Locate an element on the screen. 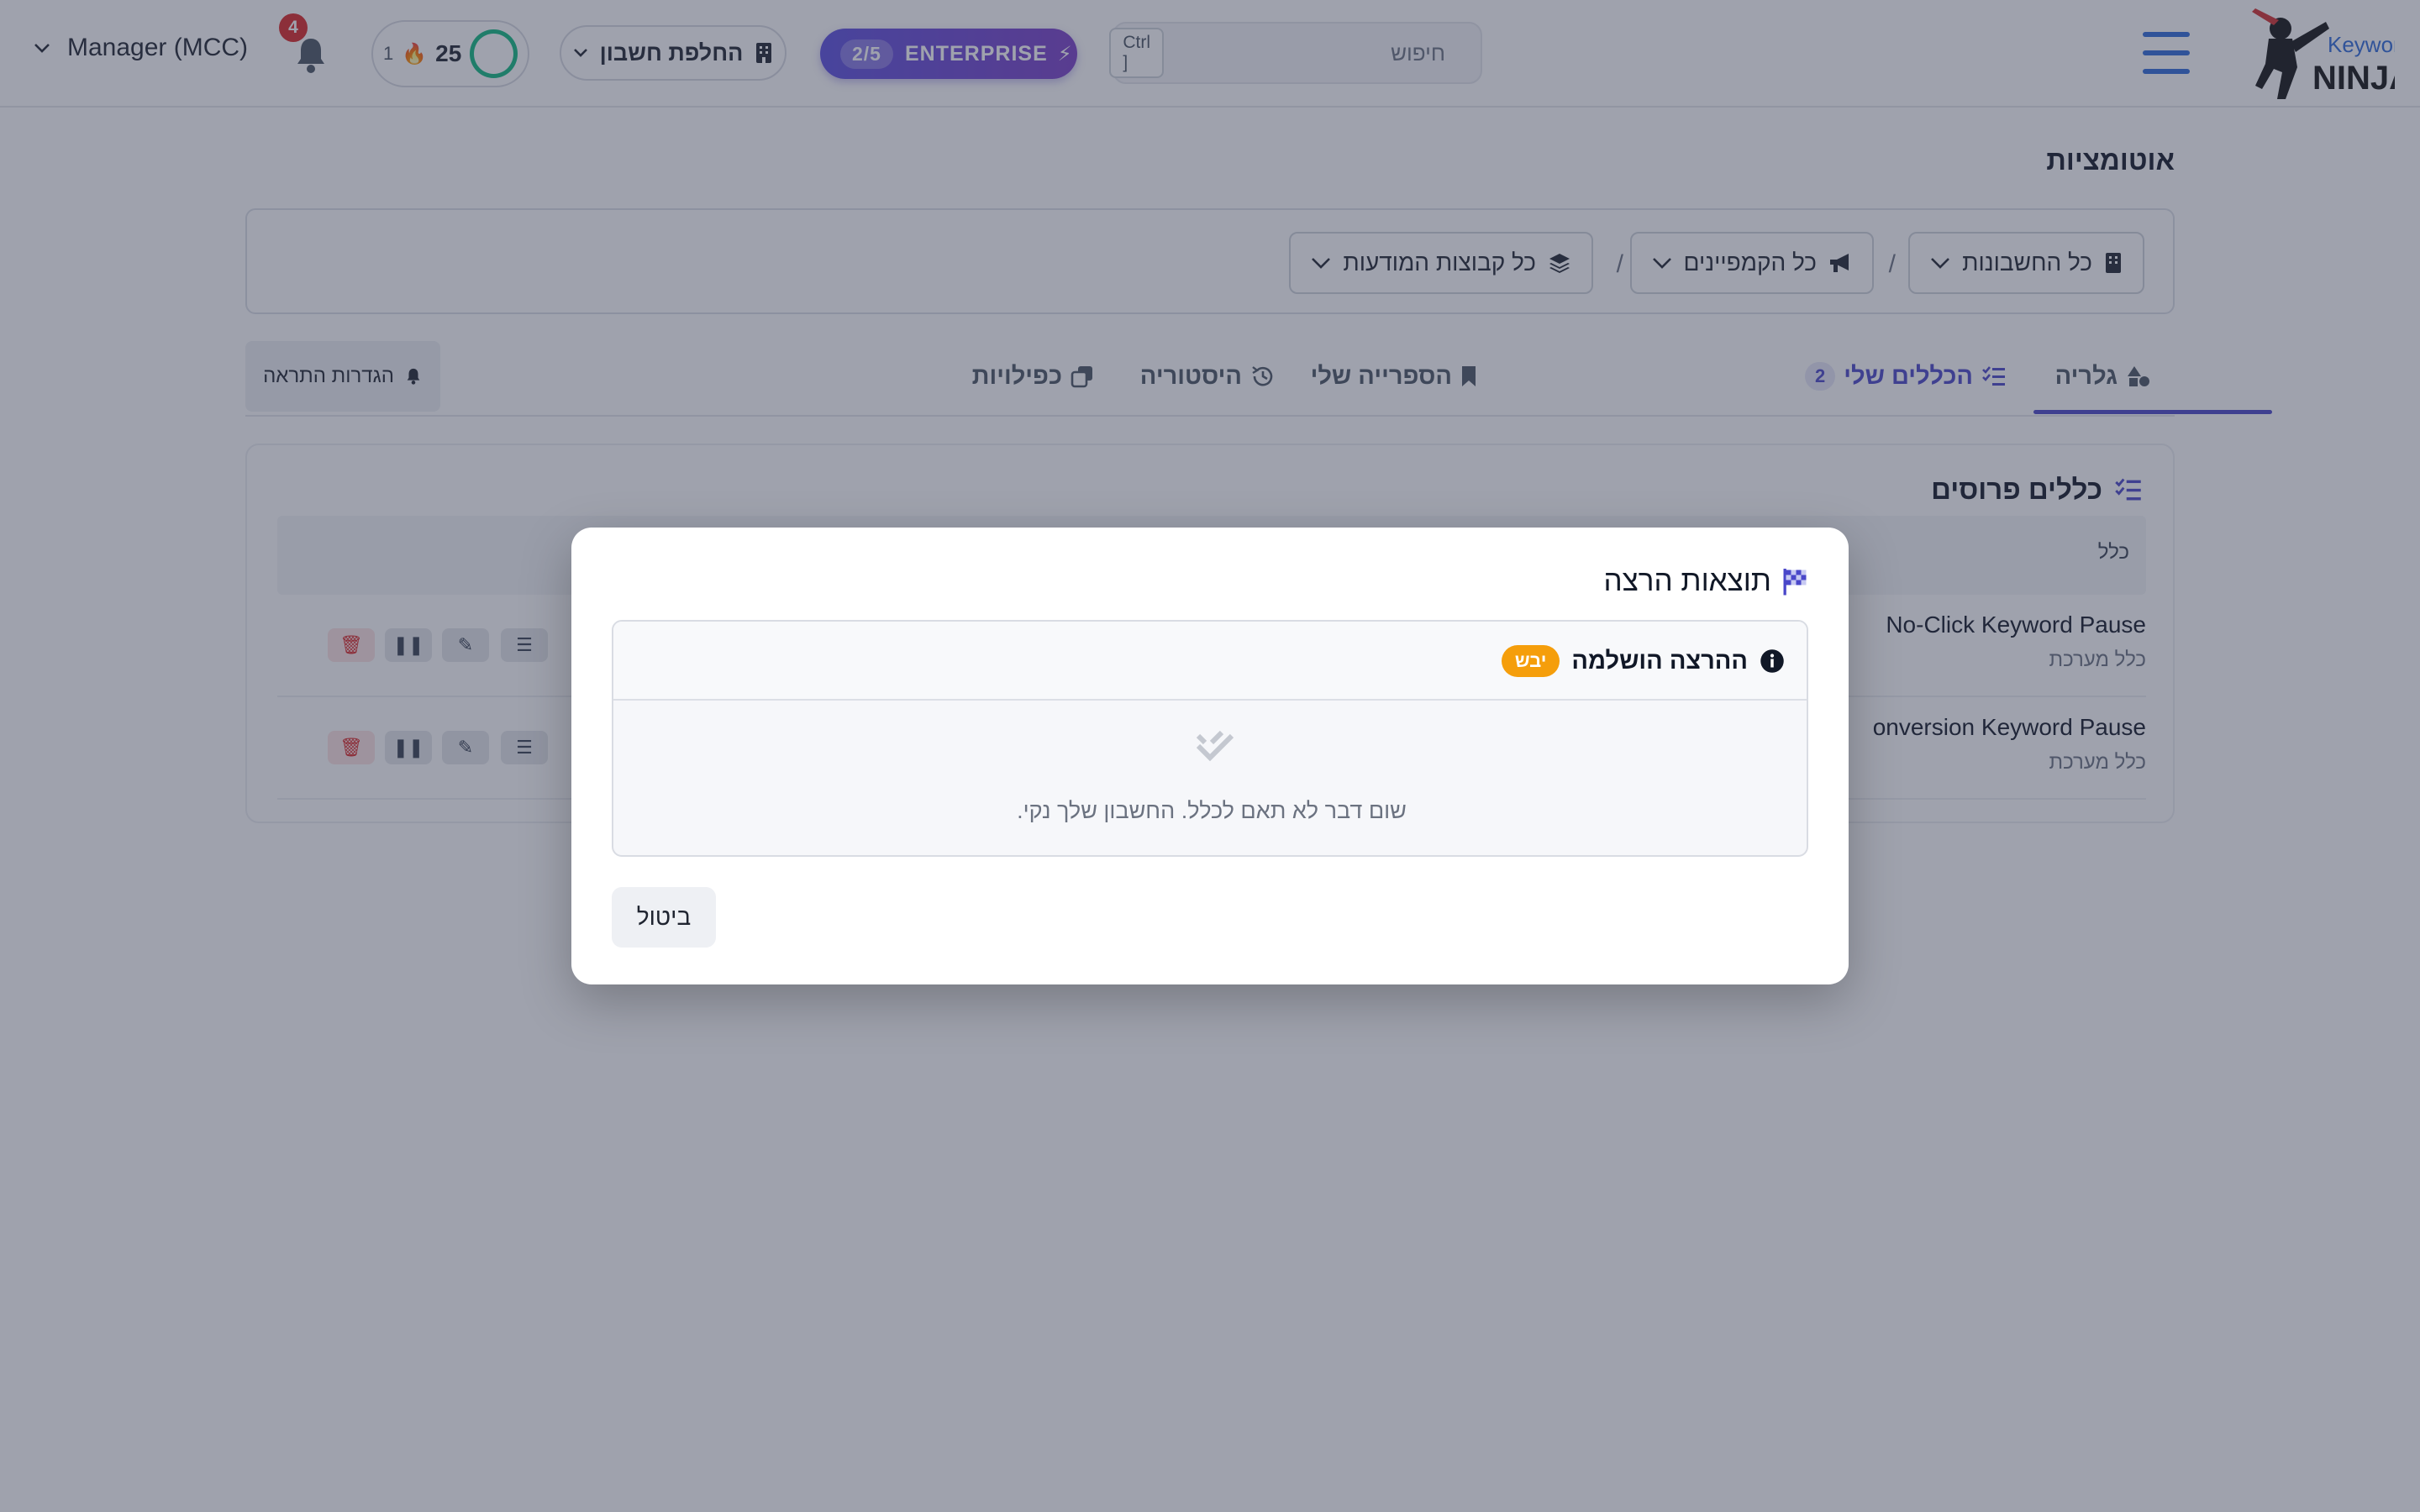 The image size is (2420, 1512). run-status-header: ההרצה הושלמה יבש is located at coordinates (1210, 661).